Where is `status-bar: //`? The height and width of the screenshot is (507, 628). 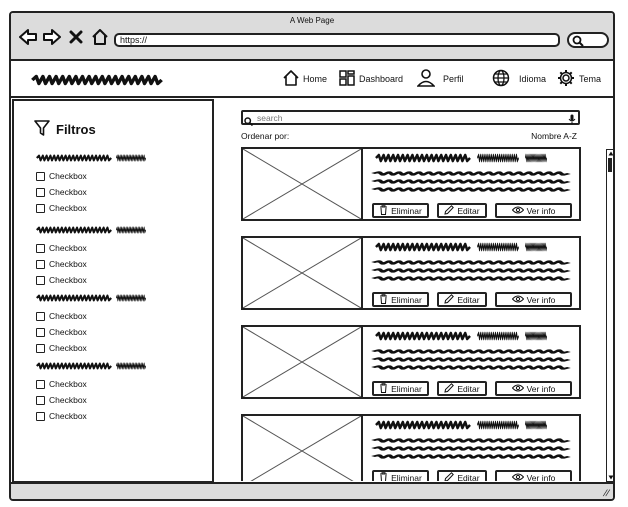 status-bar: // is located at coordinates (312, 490).